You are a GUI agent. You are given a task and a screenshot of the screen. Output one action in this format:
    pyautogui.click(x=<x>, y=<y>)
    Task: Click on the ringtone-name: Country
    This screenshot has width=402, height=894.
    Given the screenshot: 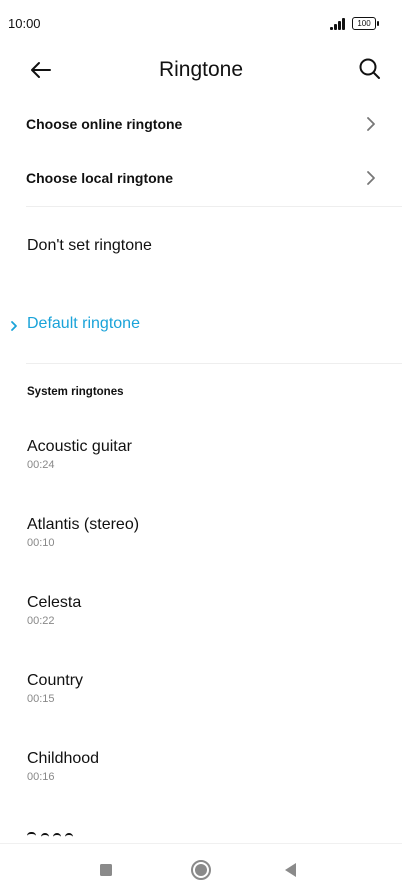 What is the action you would take?
    pyautogui.click(x=55, y=680)
    